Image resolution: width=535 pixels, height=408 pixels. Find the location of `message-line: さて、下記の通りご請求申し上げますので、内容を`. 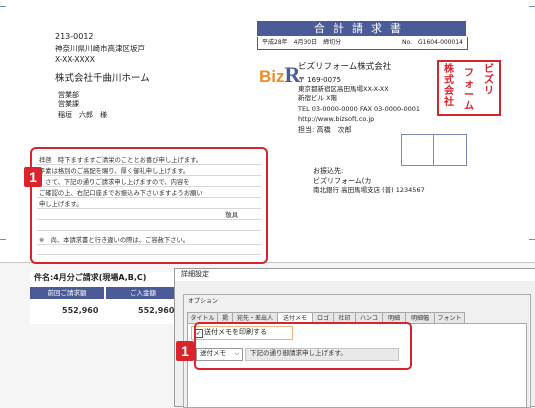

message-line: さて、下記の通りご請求申し上げますので、内容を is located at coordinates (114, 182).